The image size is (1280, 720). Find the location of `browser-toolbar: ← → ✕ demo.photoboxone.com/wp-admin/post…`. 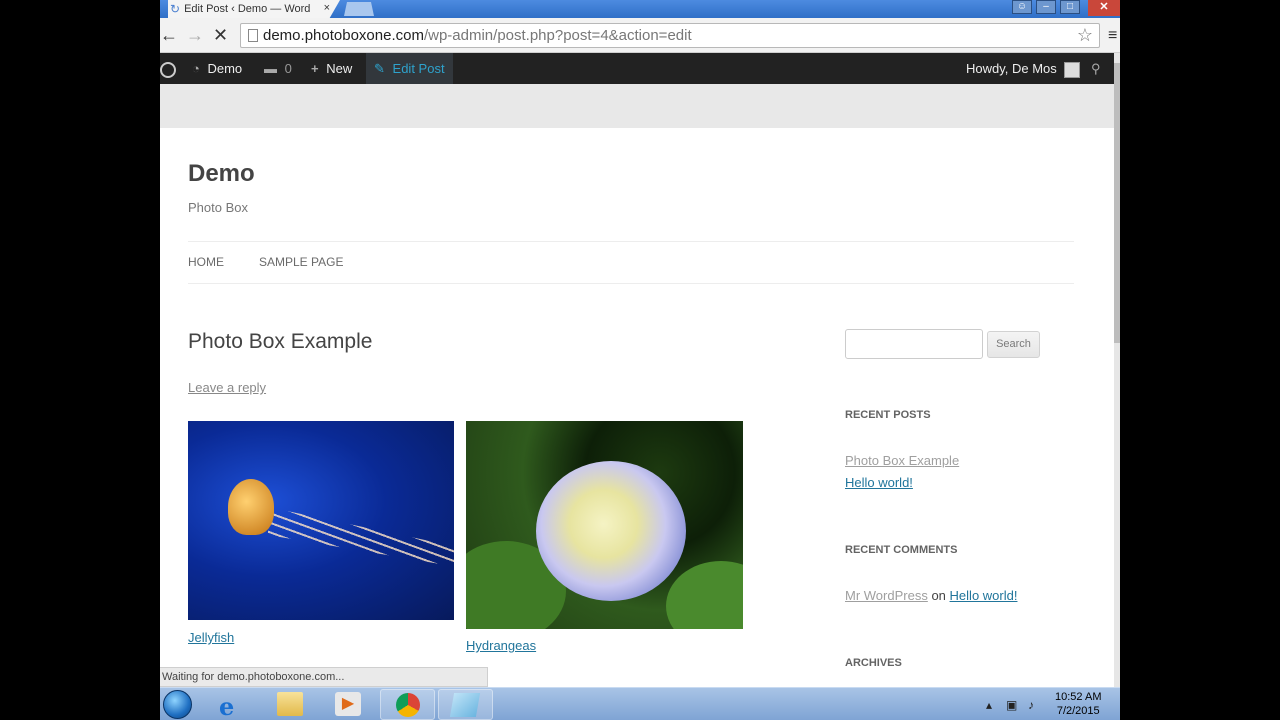

browser-toolbar: ← → ✕ demo.photoboxone.com/wp-admin/post… is located at coordinates (640, 35).